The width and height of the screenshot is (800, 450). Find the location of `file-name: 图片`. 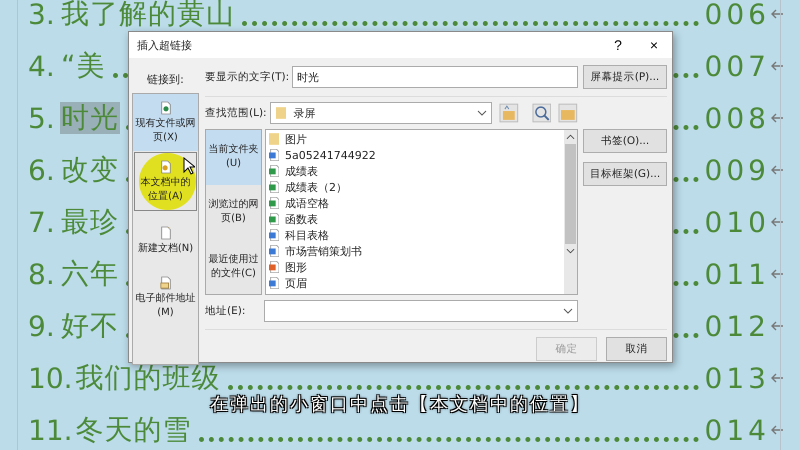

file-name: 图片 is located at coordinates (296, 139).